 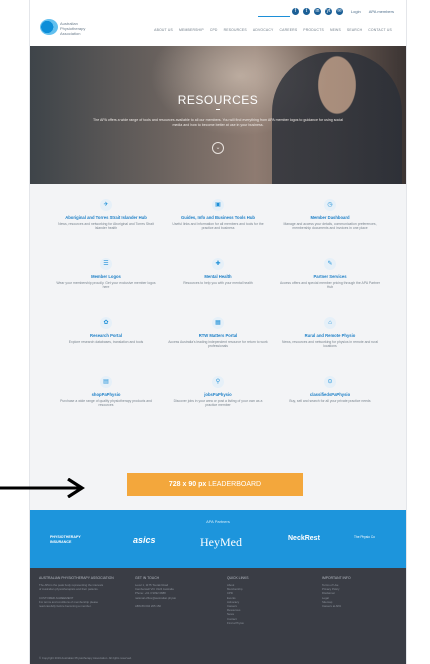 I want to click on resource-card-title: Guides, Info and Business Tools Hub, so click(x=218, y=217).